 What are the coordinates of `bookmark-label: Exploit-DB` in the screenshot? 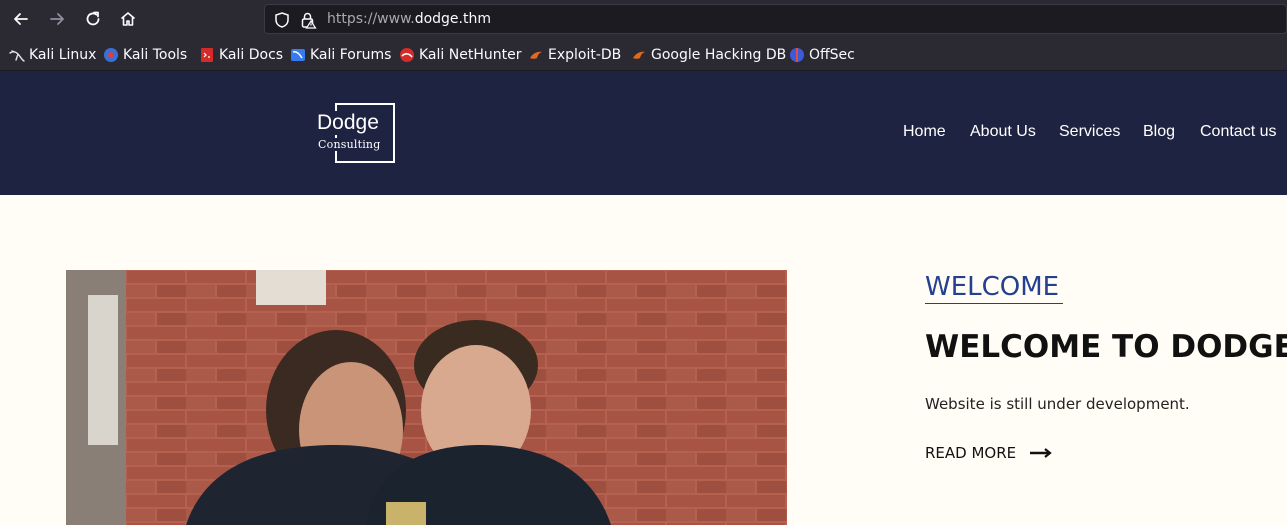 It's located at (585, 55).